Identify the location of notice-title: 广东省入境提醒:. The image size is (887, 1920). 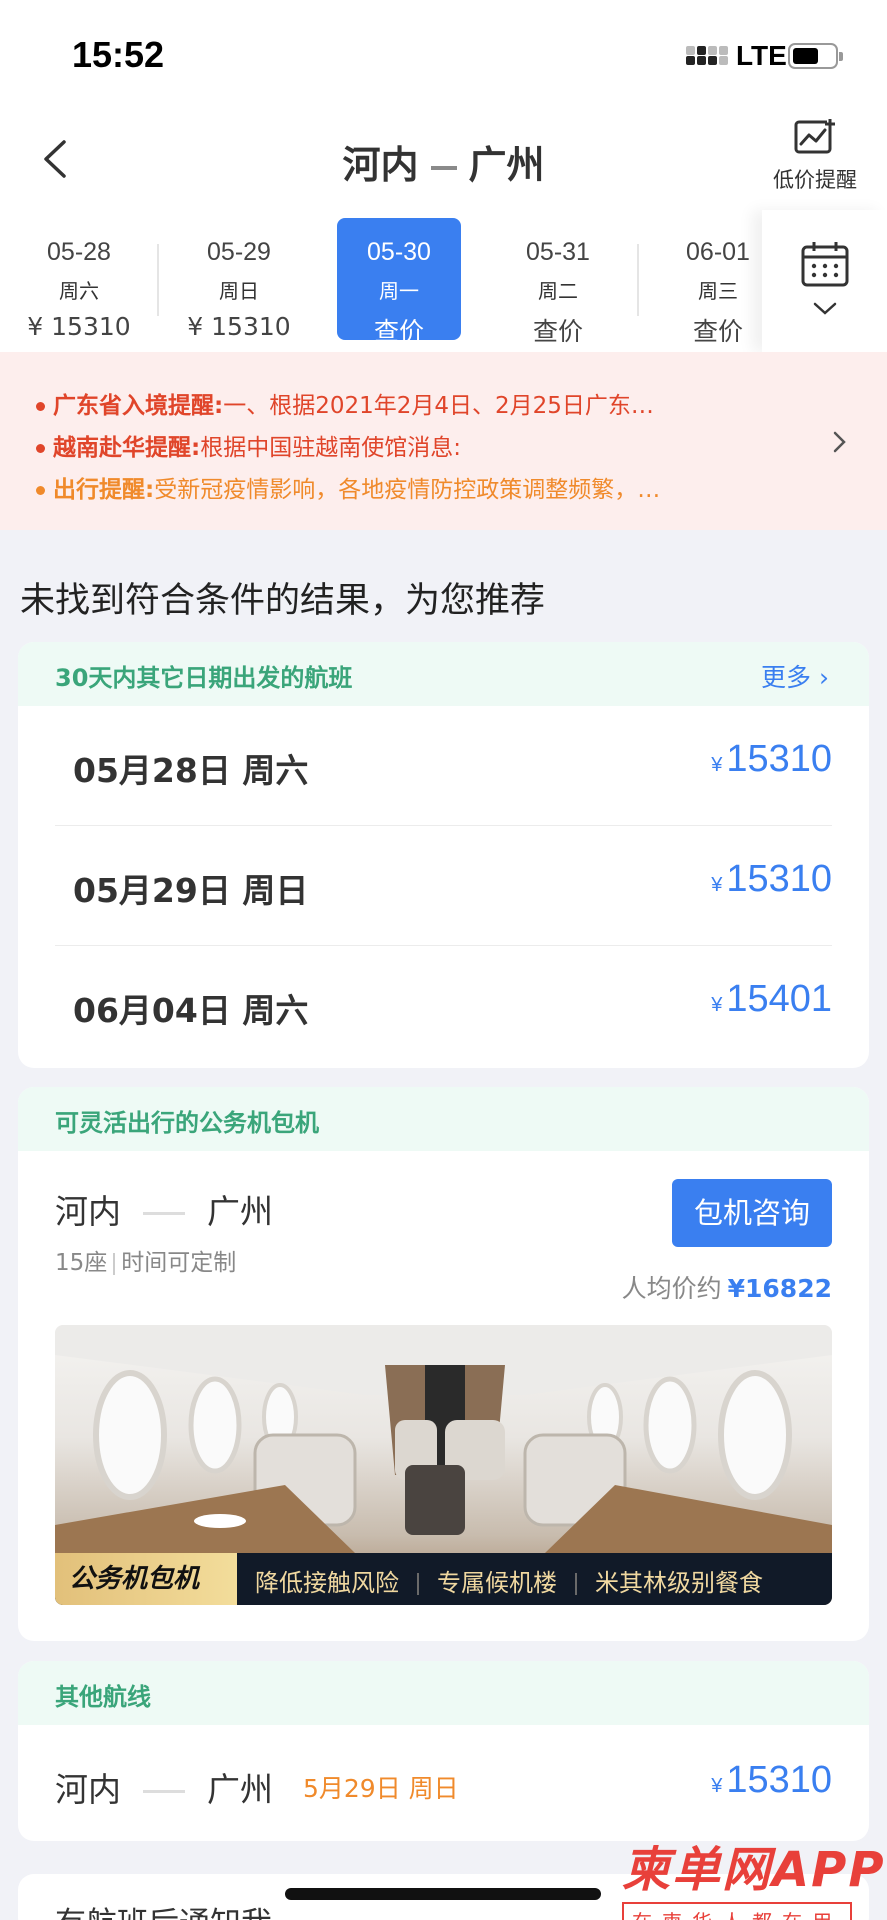
(138, 406).